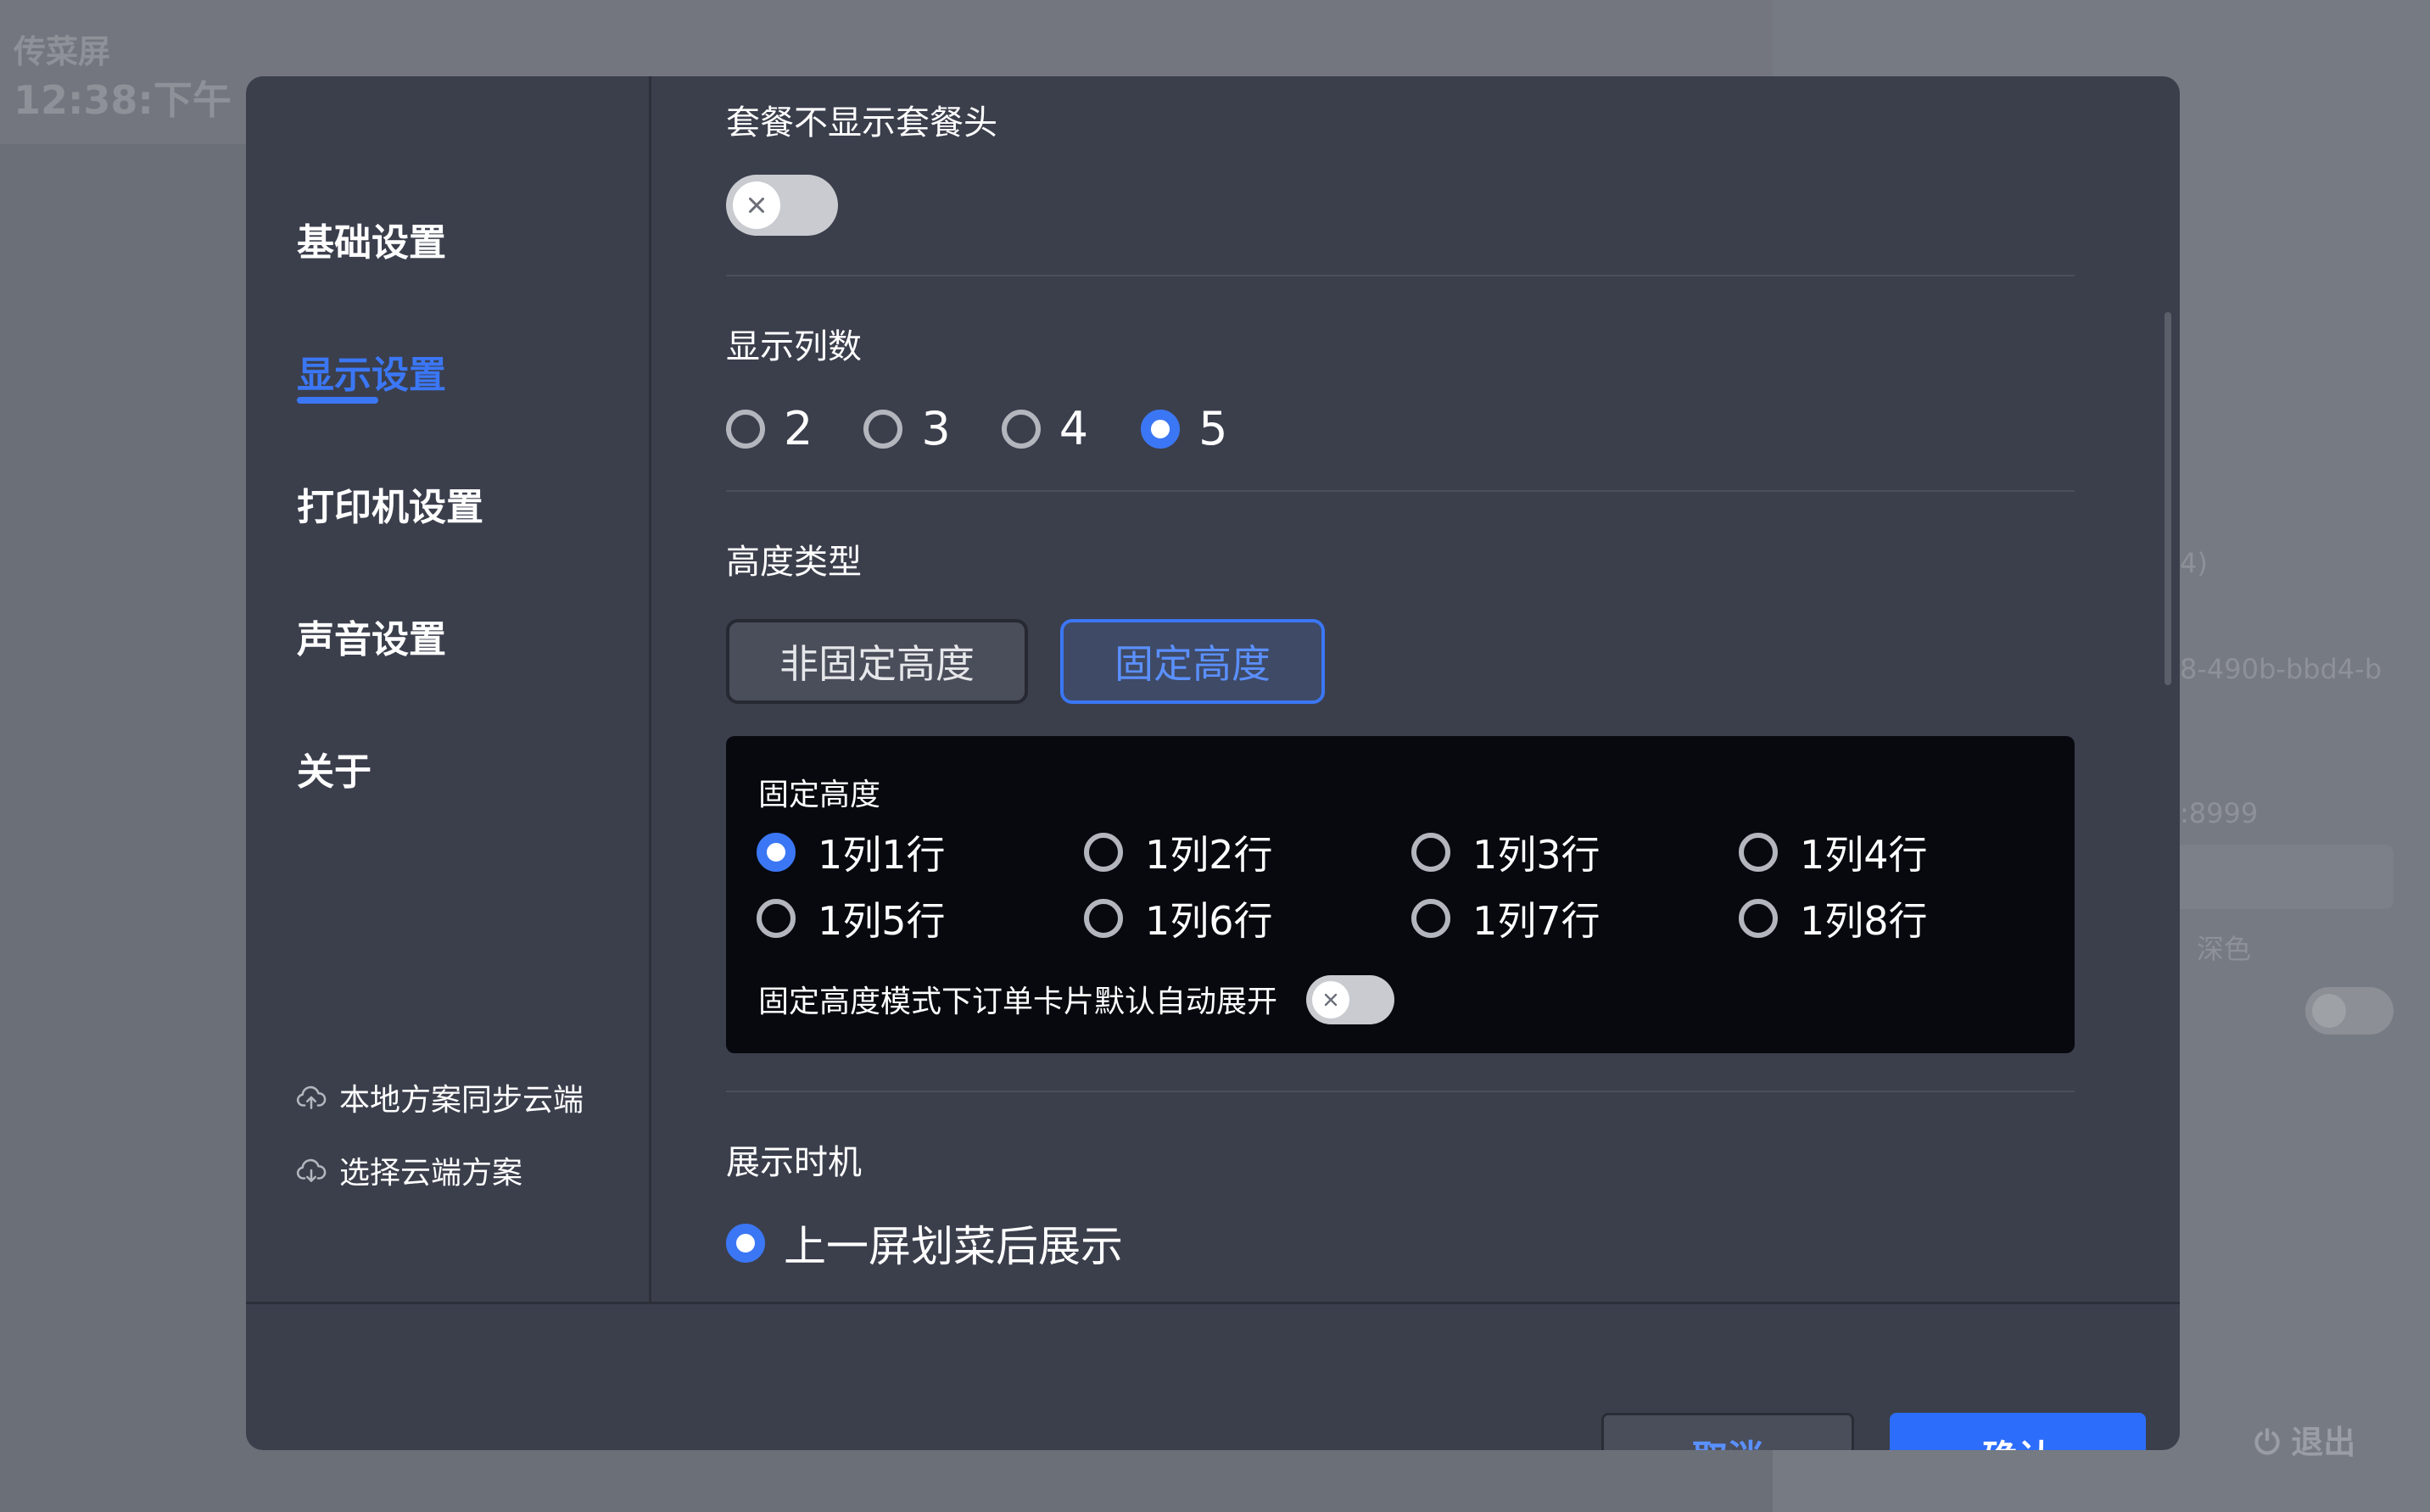  What do you see at coordinates (936, 428) in the screenshot?
I see `columns-option-label: 3` at bounding box center [936, 428].